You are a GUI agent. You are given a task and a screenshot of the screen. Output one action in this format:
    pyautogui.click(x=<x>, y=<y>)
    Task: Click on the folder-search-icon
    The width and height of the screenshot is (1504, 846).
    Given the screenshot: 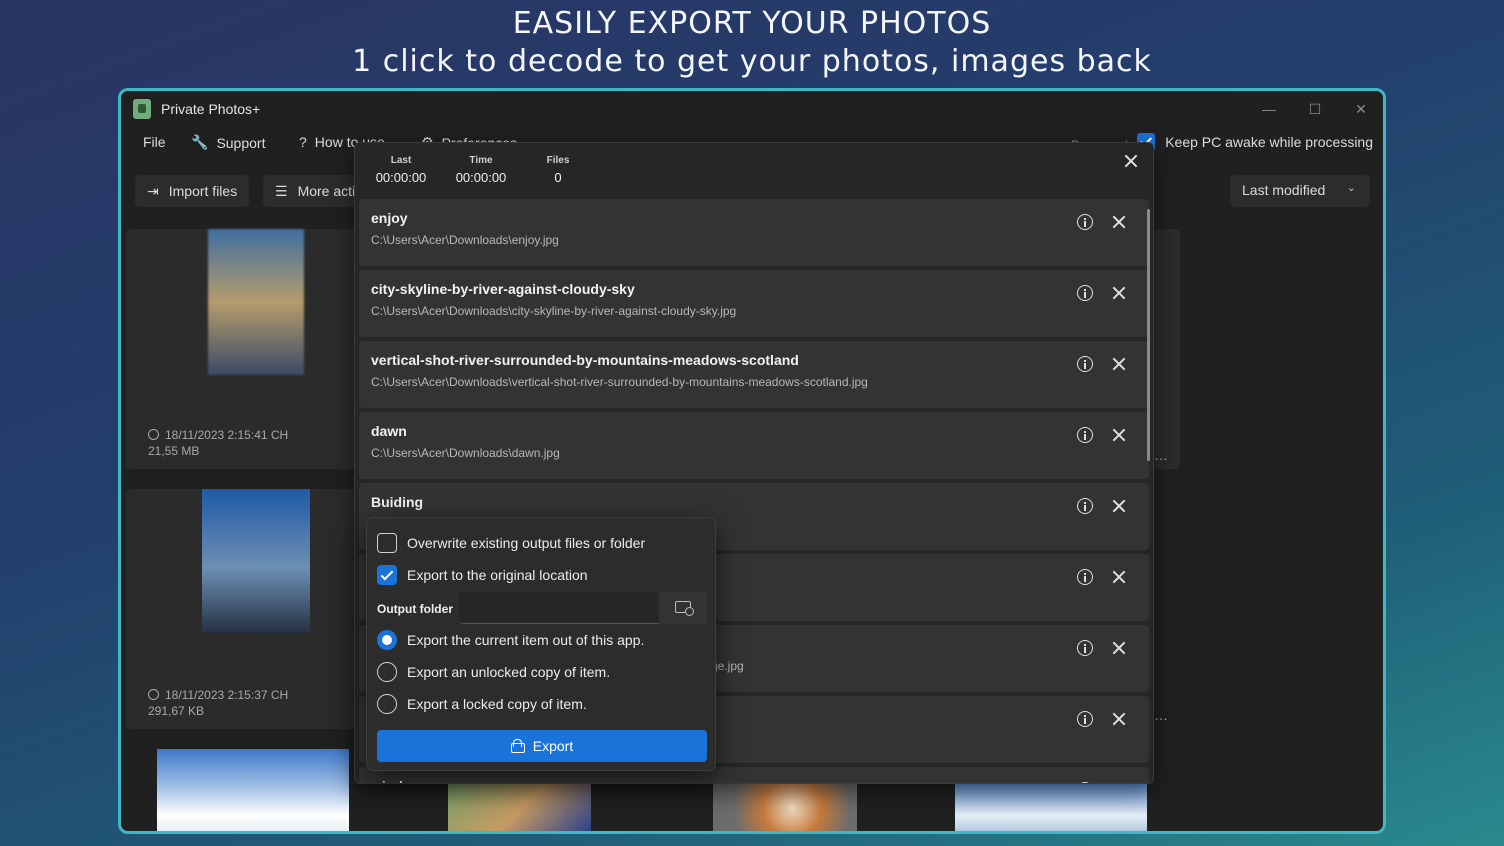 What is the action you would take?
    pyautogui.click(x=684, y=608)
    